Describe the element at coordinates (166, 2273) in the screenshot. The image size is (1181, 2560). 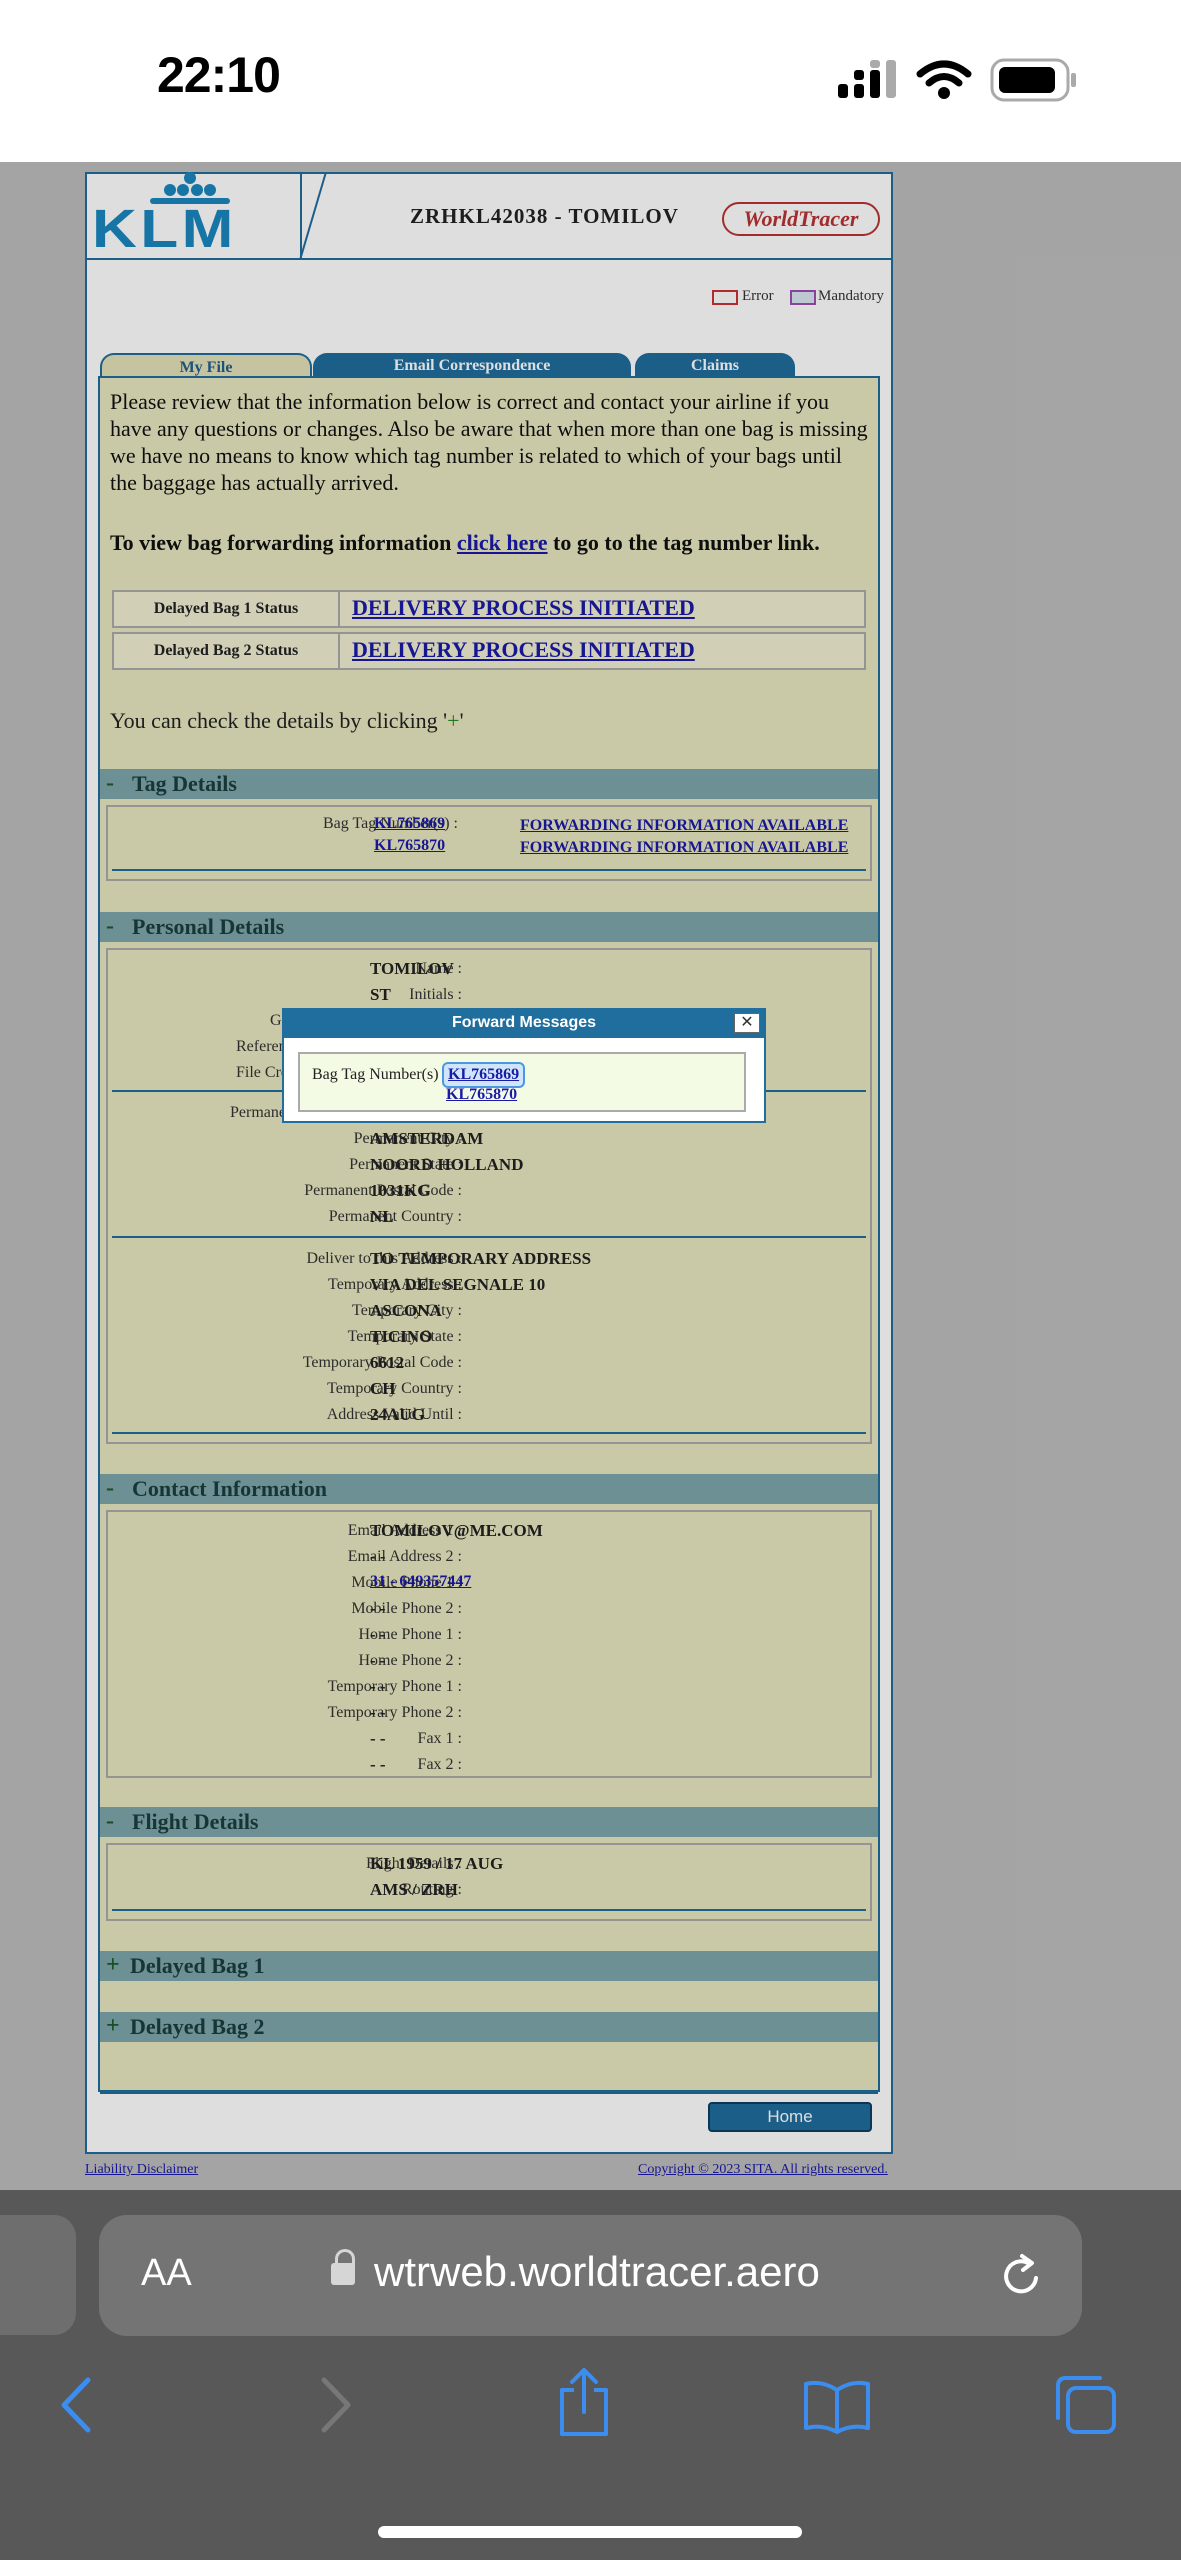
I see `reader-options-button: AA` at that location.